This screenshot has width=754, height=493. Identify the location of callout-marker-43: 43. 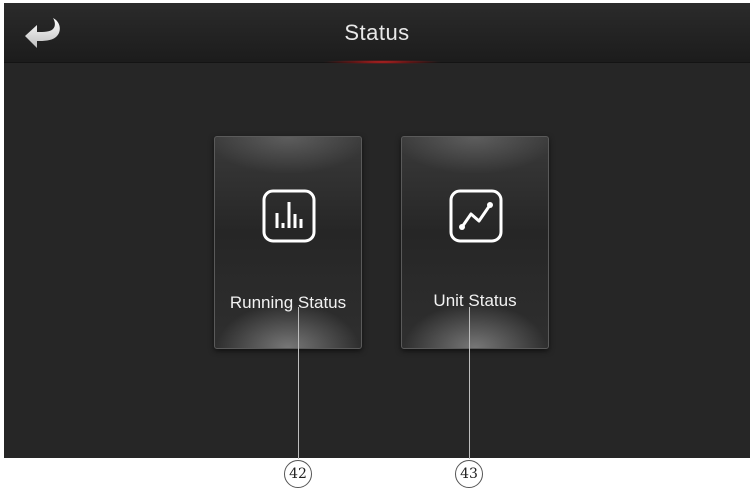
(469, 474).